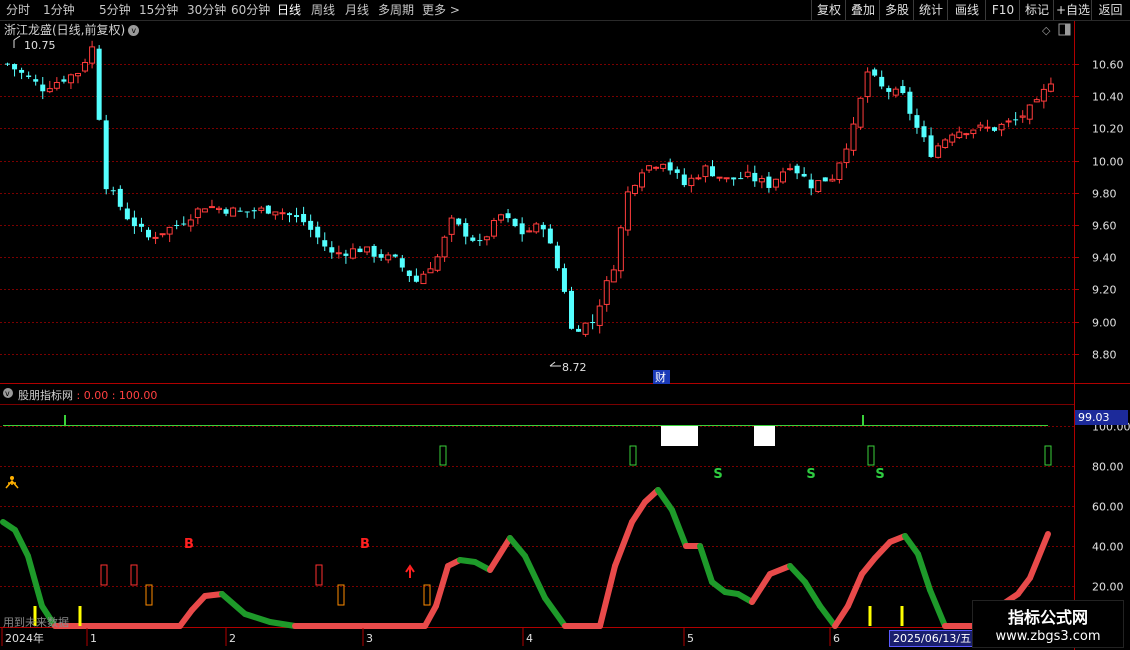  Describe the element at coordinates (134, 30) in the screenshot. I see `chevron-down-icon: v` at that location.